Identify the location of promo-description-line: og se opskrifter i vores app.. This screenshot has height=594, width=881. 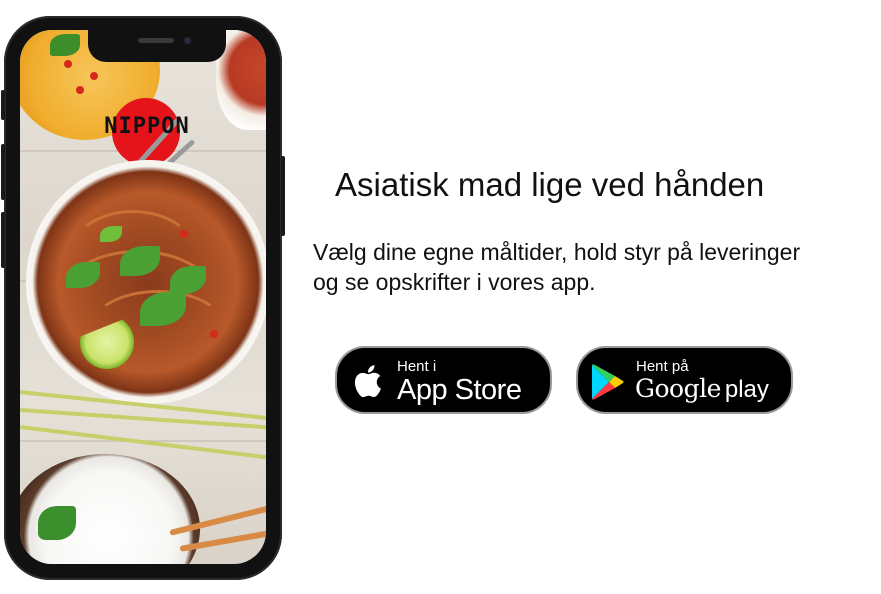
(454, 282).